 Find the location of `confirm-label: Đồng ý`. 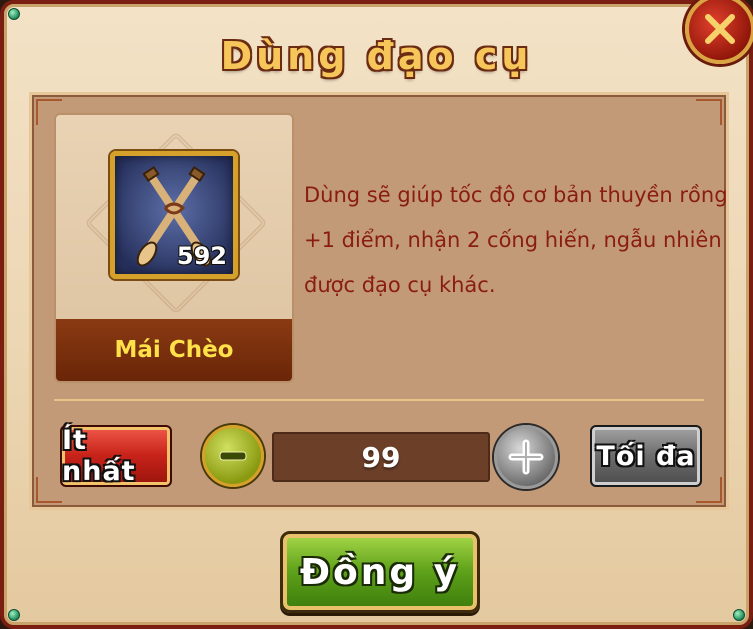

confirm-label: Đồng ý is located at coordinates (380, 572).